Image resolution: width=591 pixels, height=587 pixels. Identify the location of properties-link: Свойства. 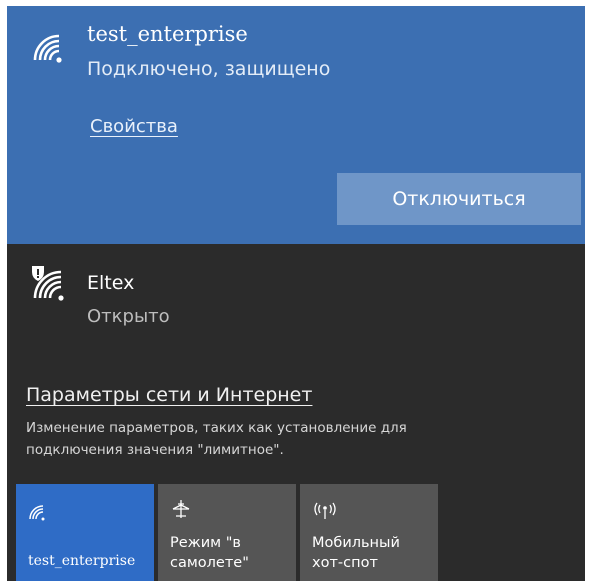
(134, 126).